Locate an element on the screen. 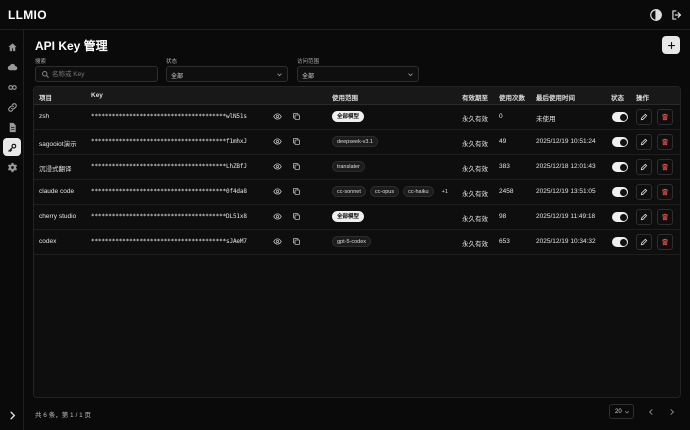 The height and width of the screenshot is (430, 690). next-page-button is located at coordinates (672, 411).